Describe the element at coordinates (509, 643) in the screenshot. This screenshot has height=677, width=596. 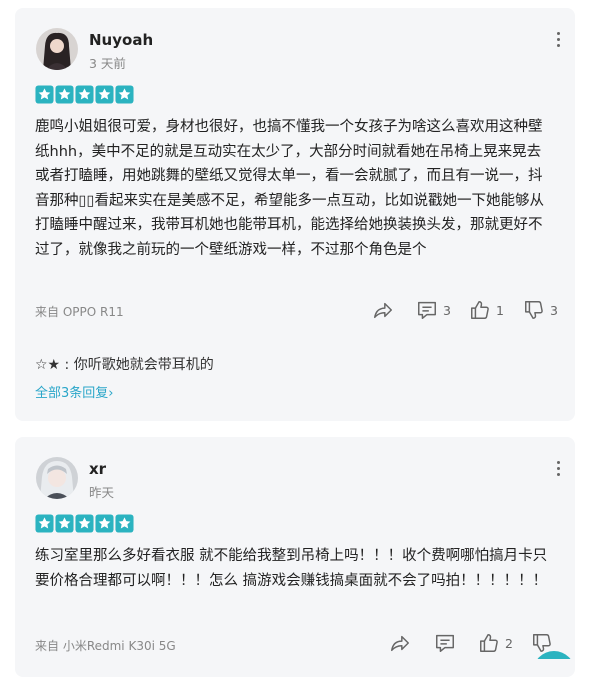
I see `like-count: 2` at that location.